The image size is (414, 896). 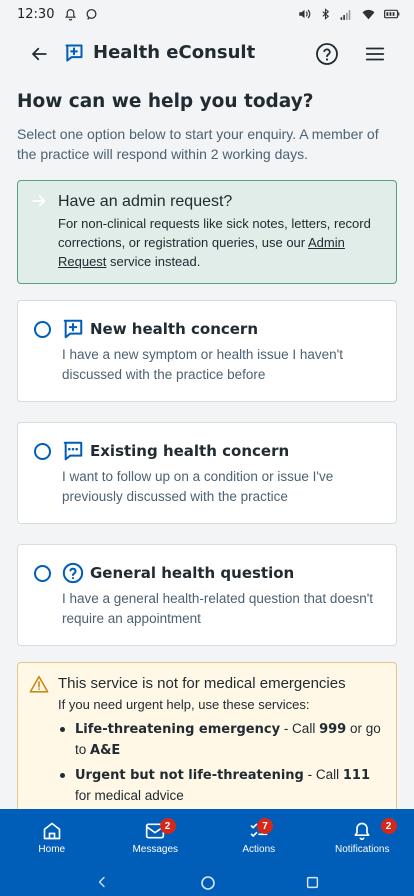 What do you see at coordinates (174, 329) in the screenshot?
I see `option-title: New health concern` at bounding box center [174, 329].